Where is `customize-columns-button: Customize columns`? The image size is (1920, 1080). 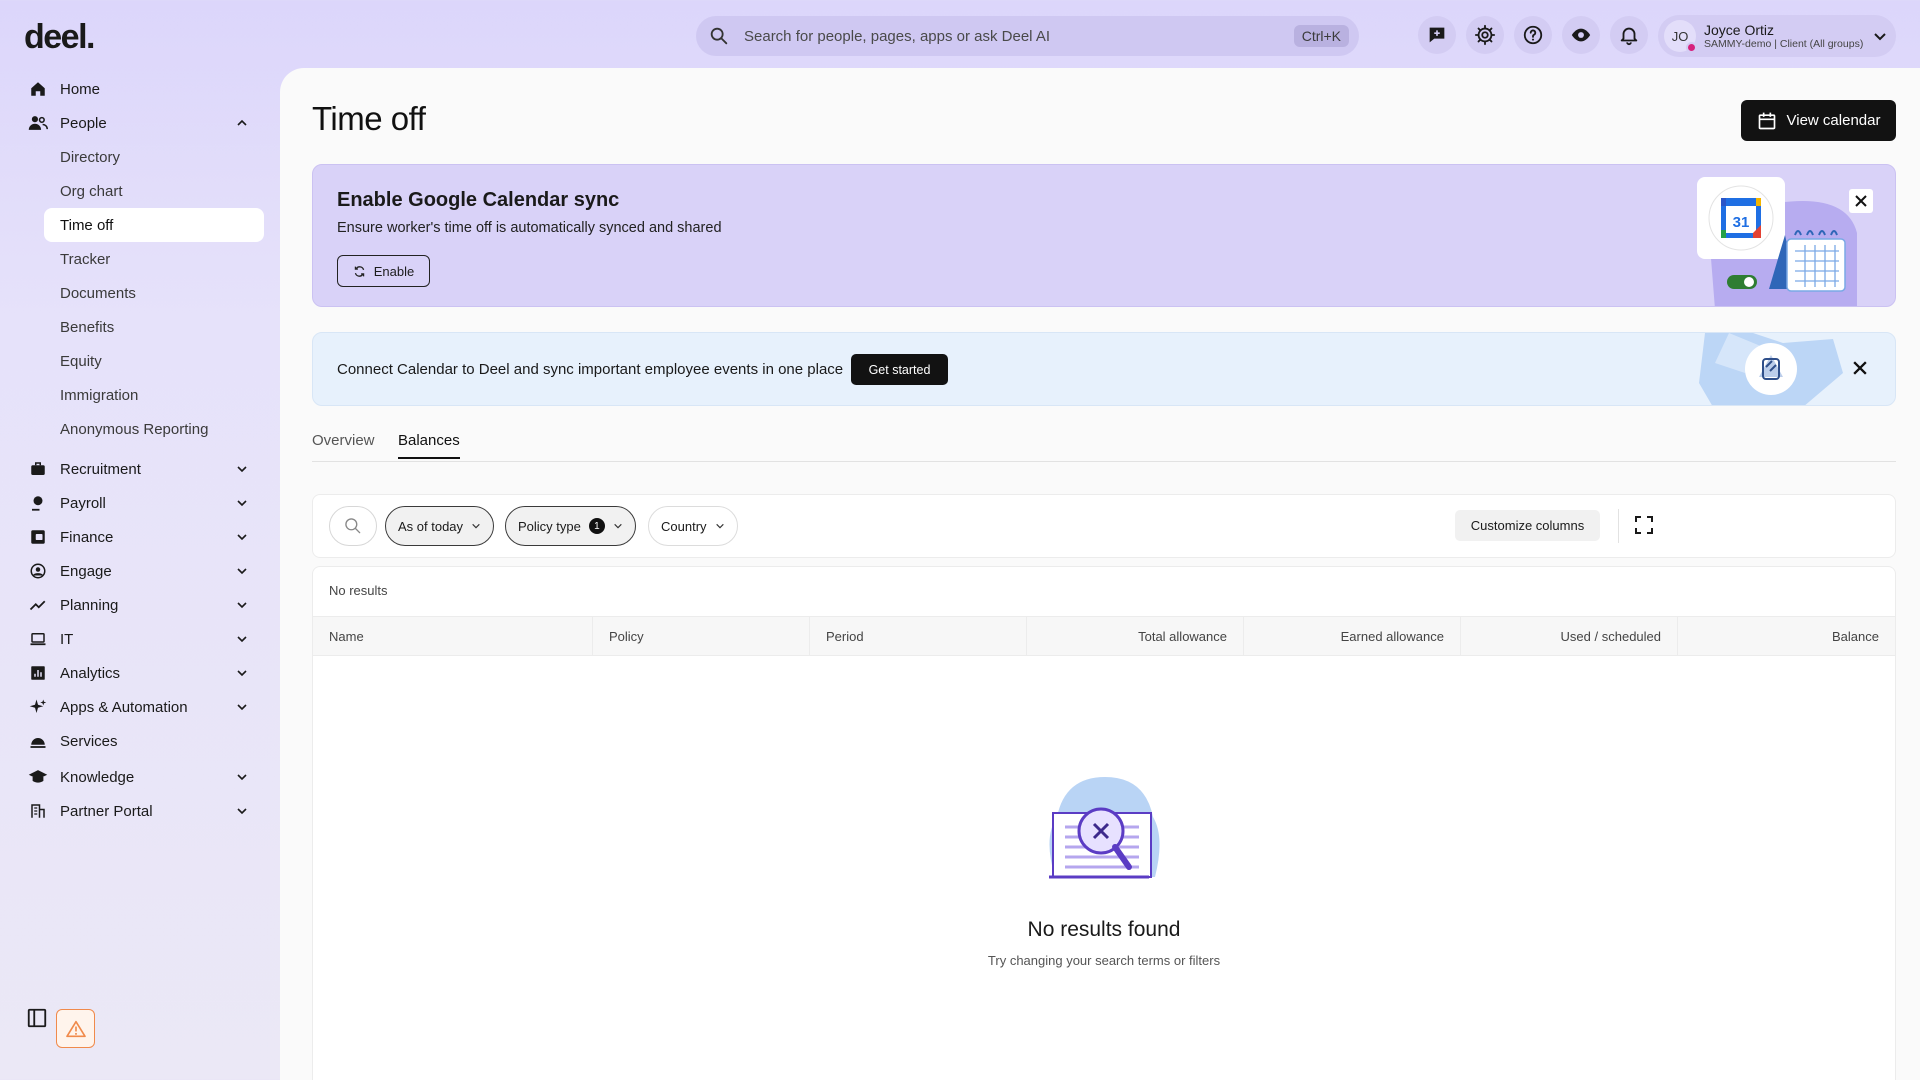
customize-columns-button: Customize columns is located at coordinates (1527, 525).